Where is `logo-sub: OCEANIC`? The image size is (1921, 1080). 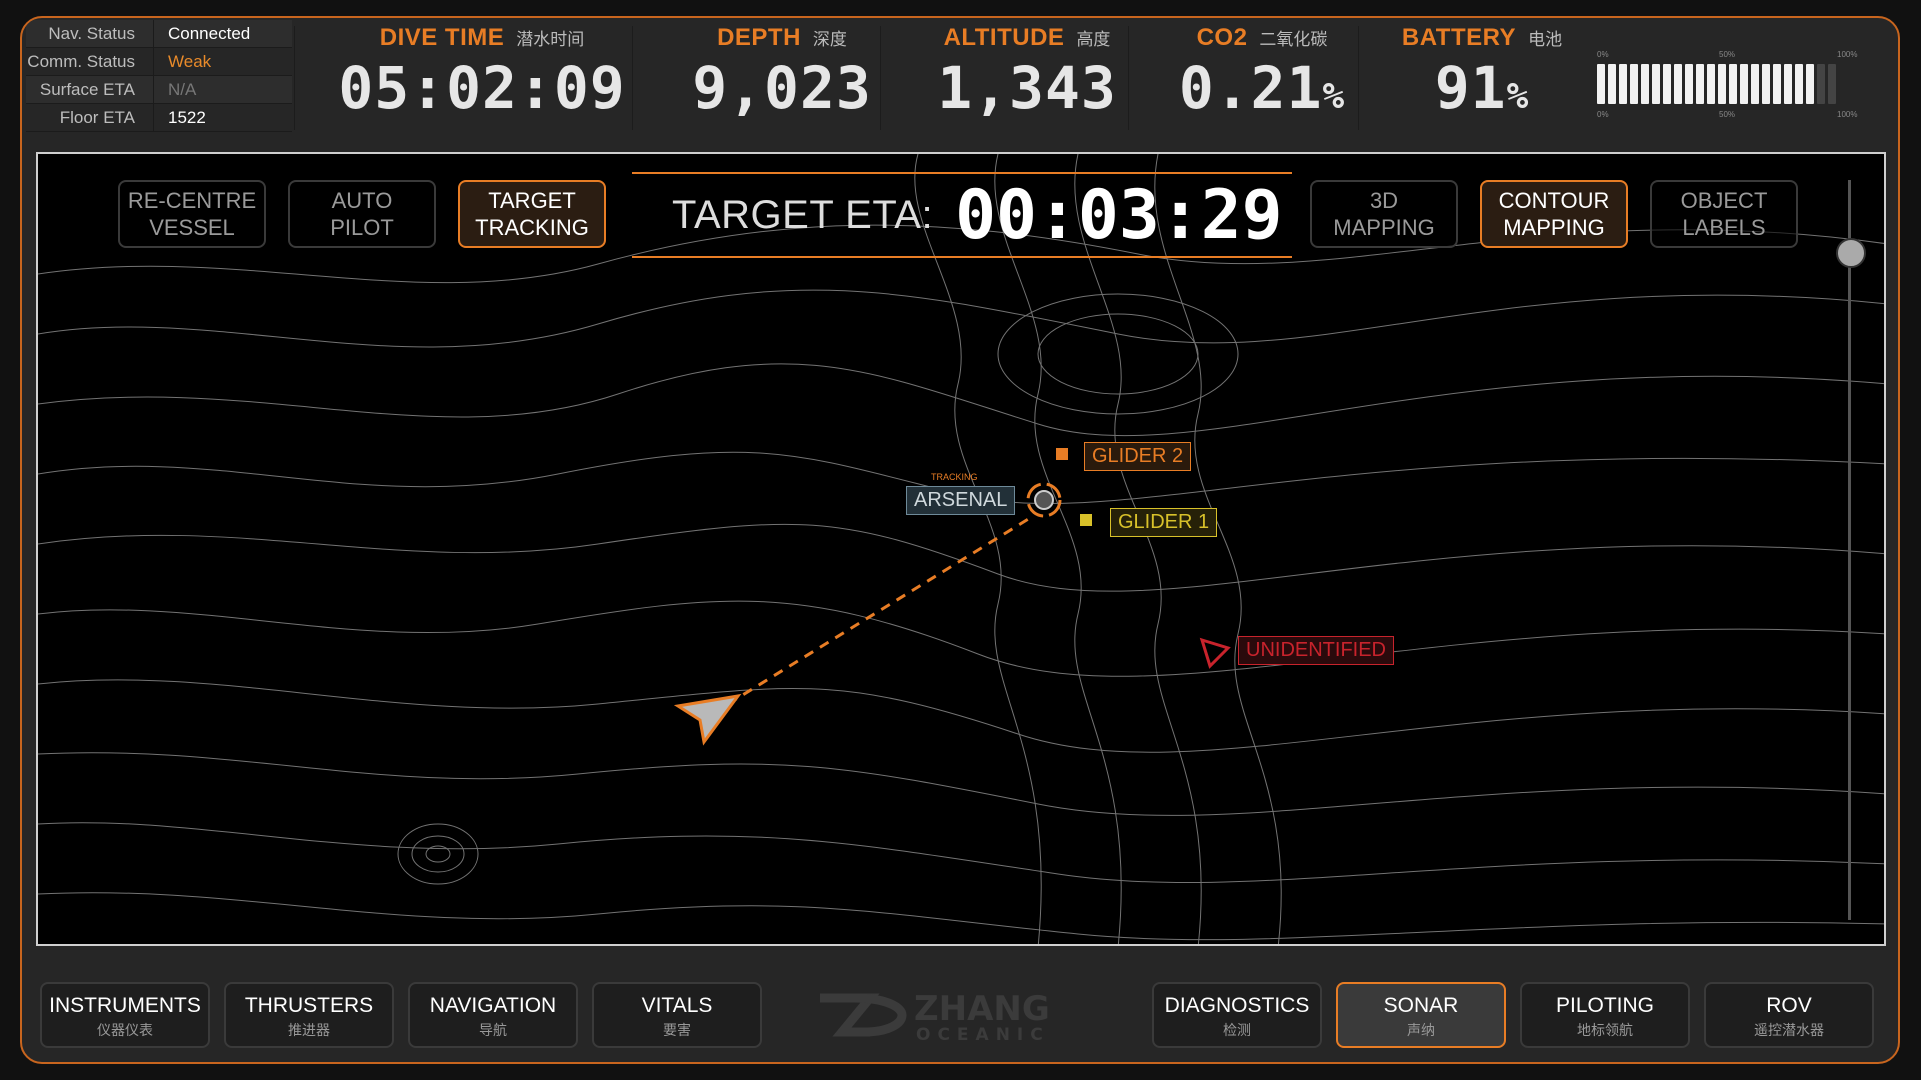 logo-sub: OCEANIC is located at coordinates (983, 1035).